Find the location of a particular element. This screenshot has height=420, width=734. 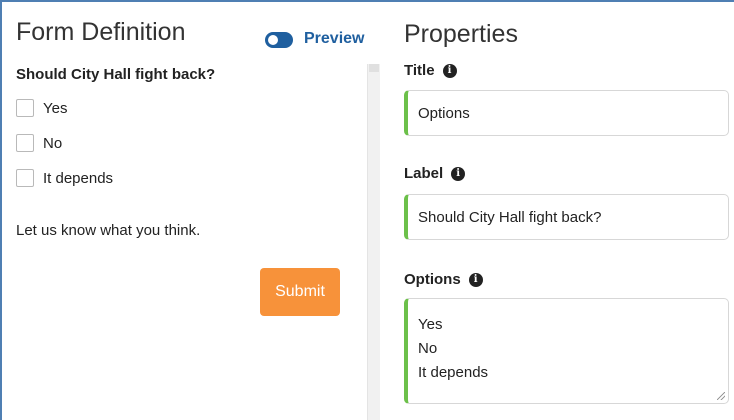

option-yes: Yes is located at coordinates (41, 108).